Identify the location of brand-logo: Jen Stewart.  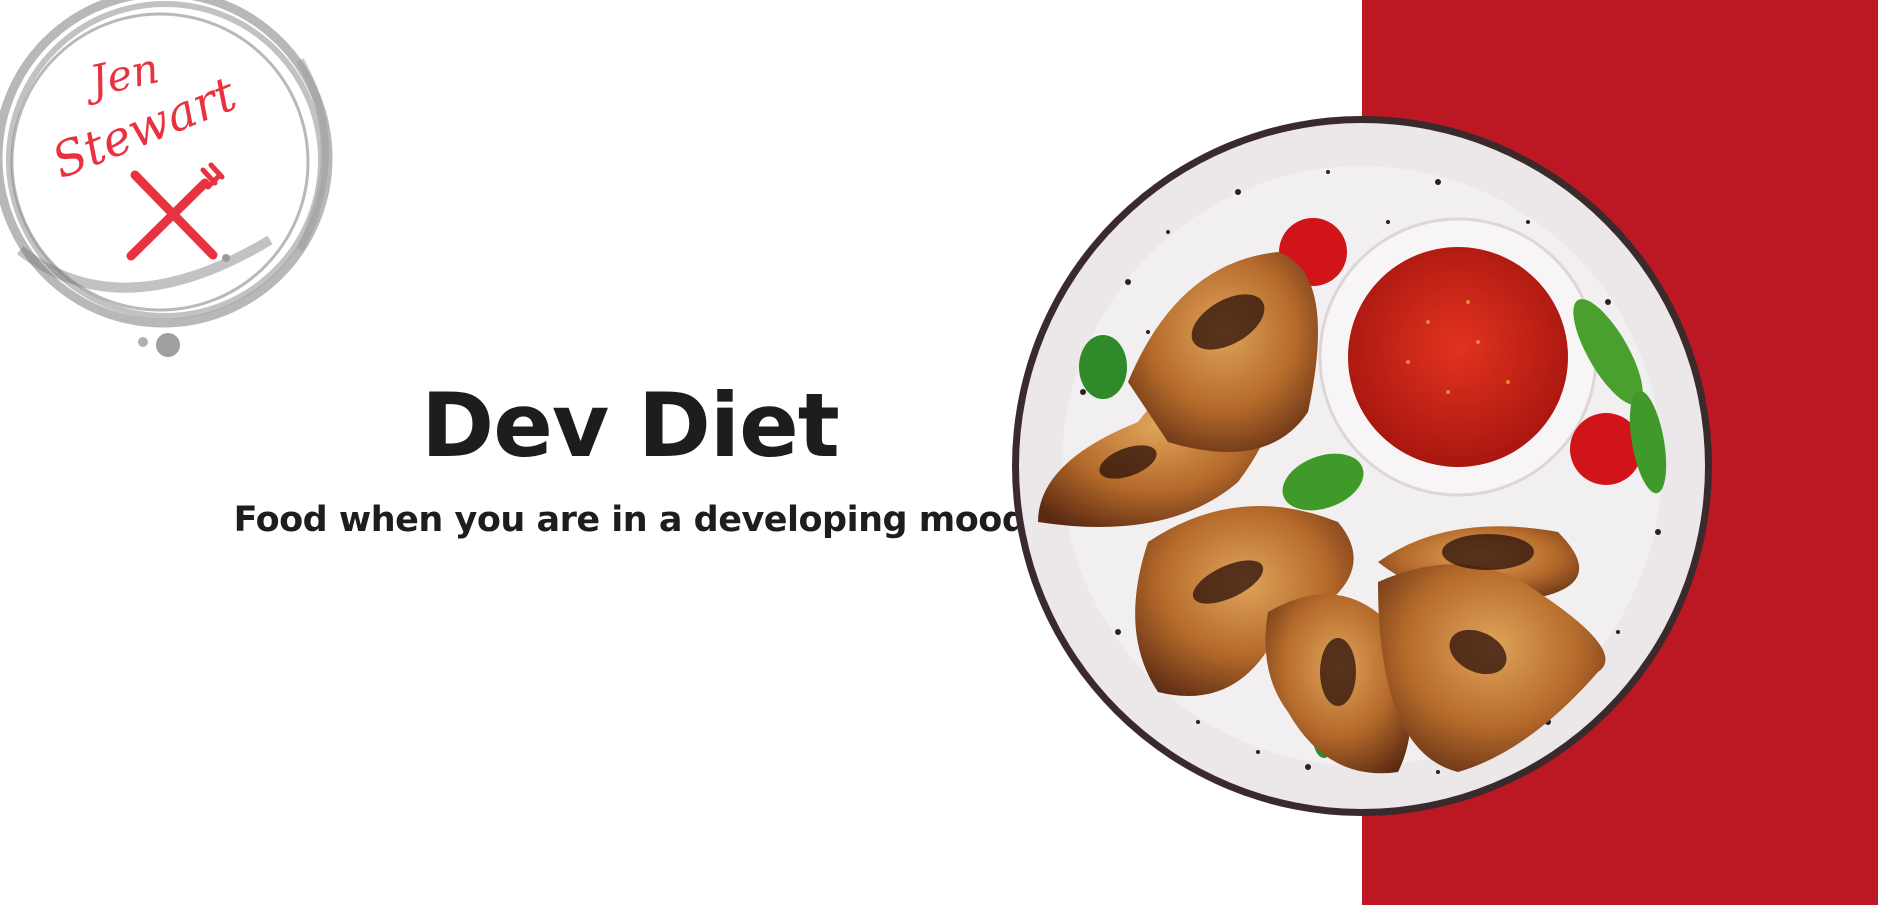
(180, 185).